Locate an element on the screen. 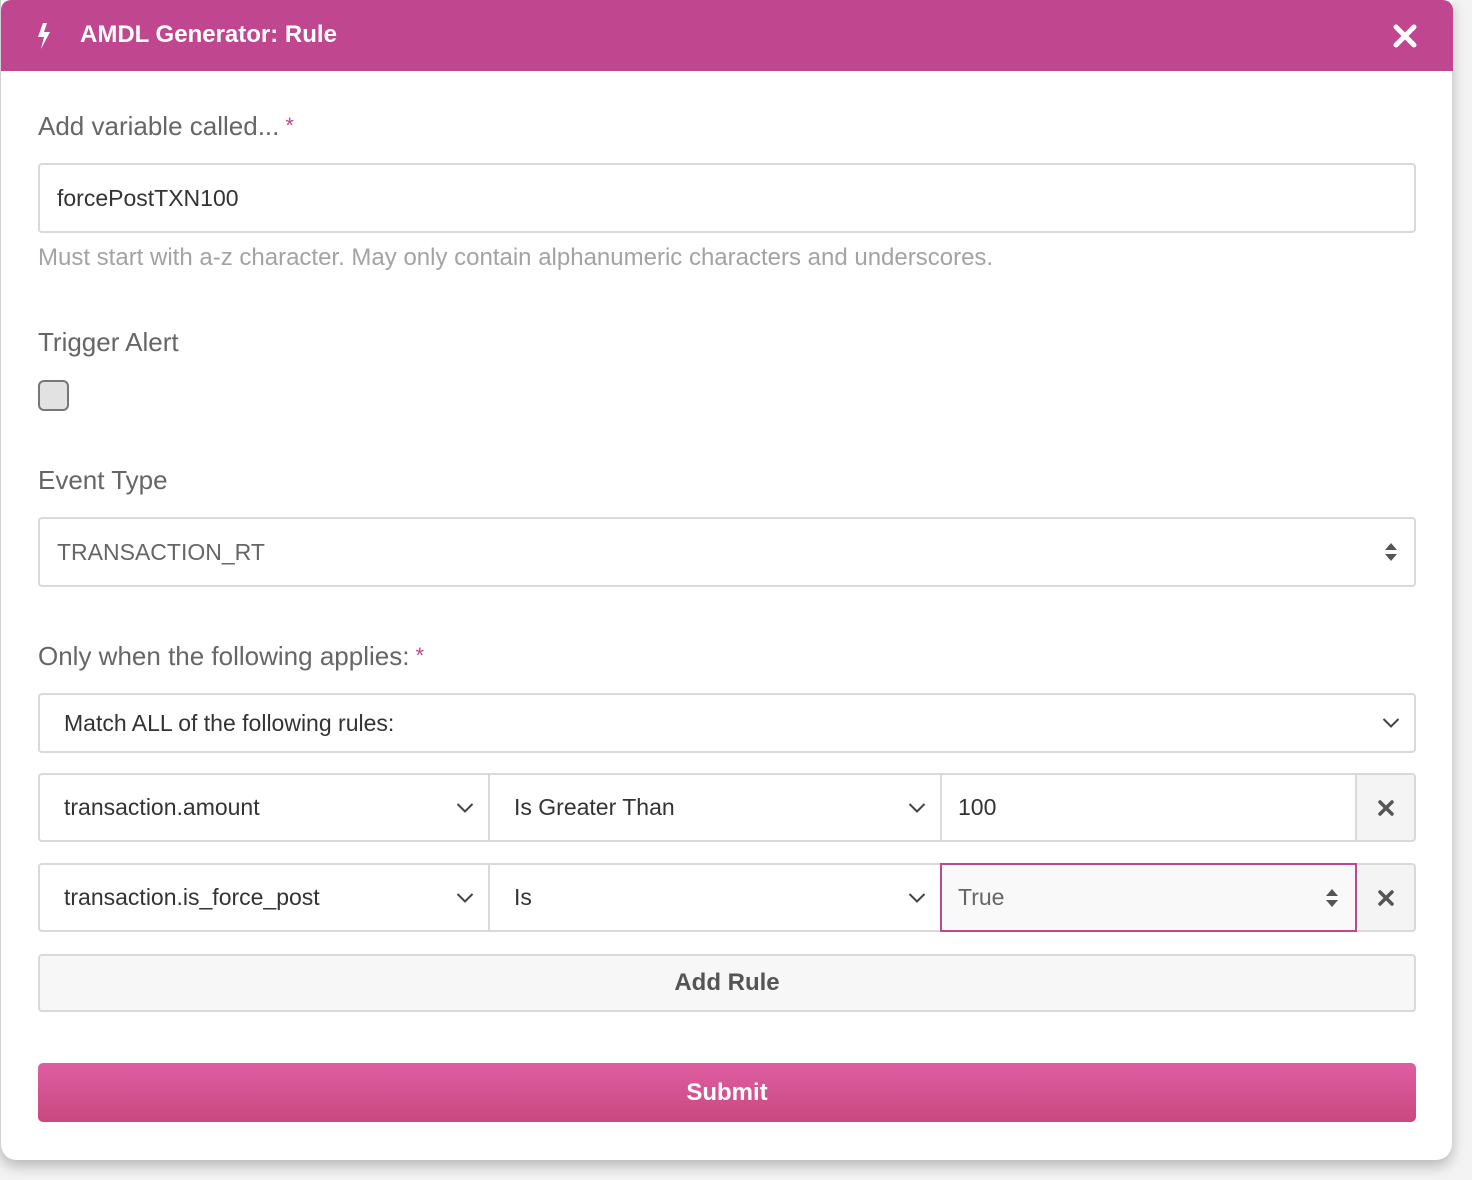 Image resolution: width=1472 pixels, height=1180 pixels. rule-field-select: transaction.is_force_post is located at coordinates (264, 897).